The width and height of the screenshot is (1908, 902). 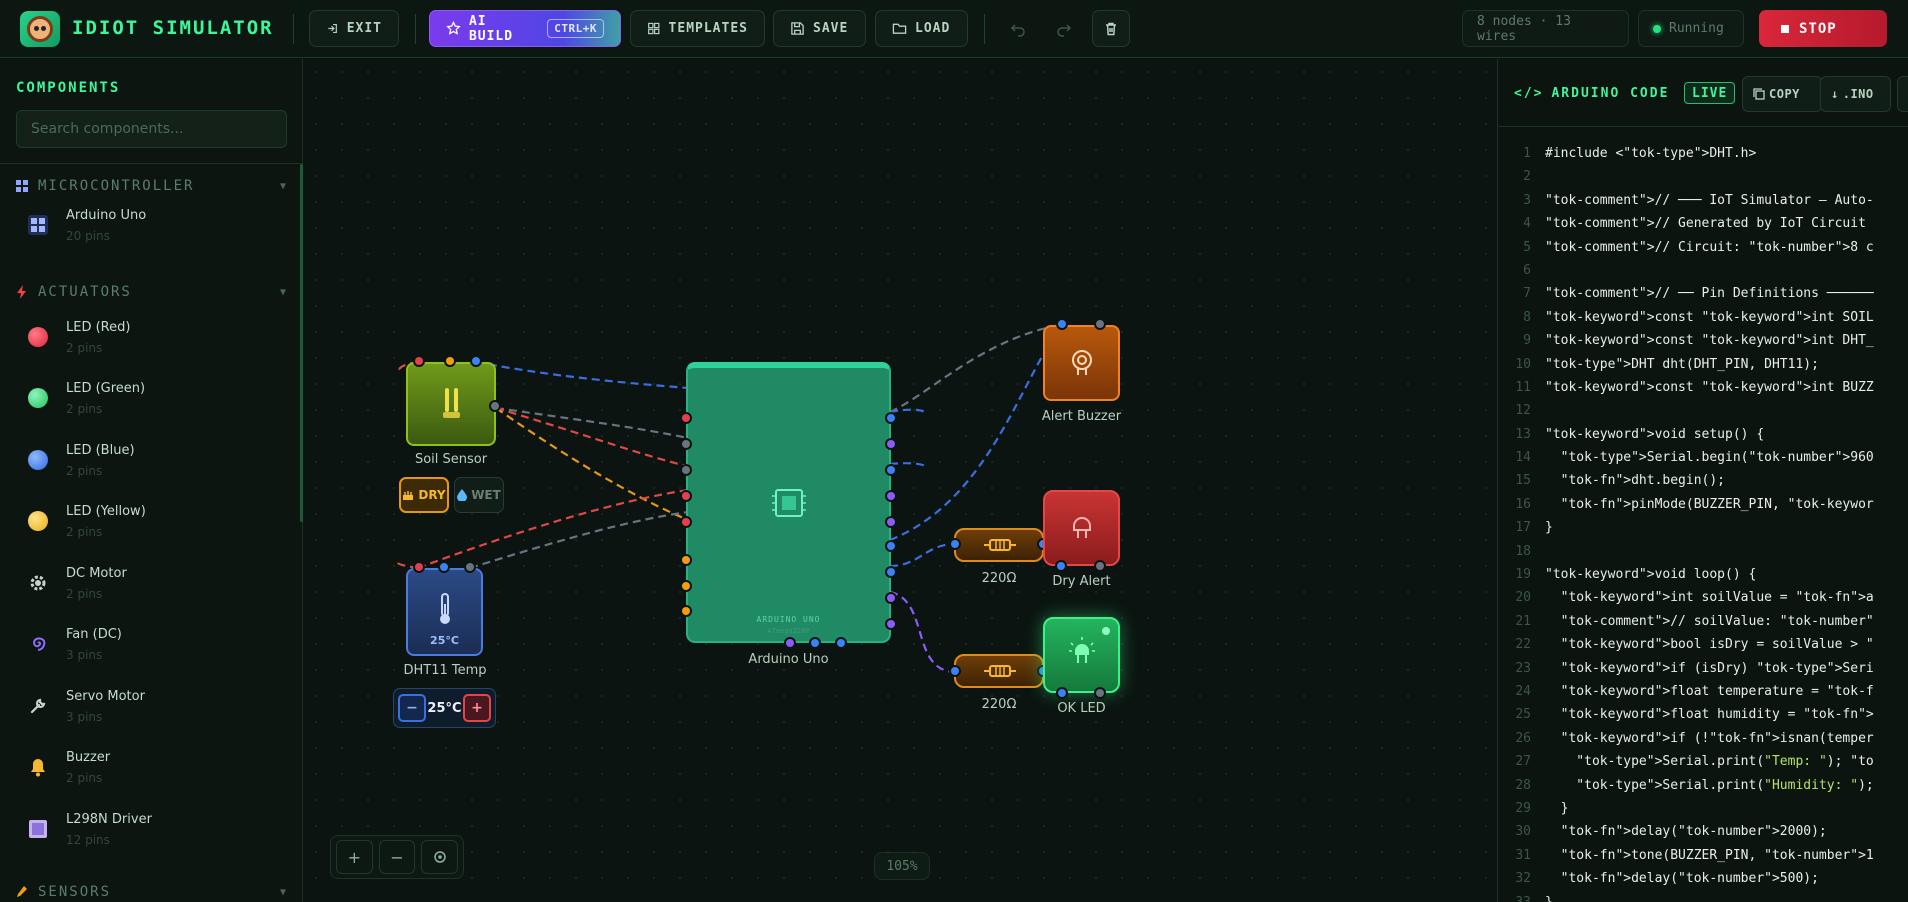 What do you see at coordinates (1709, 621) in the screenshot?
I see `code-text: "tok-comment">// soilValue: "tok-number"` at bounding box center [1709, 621].